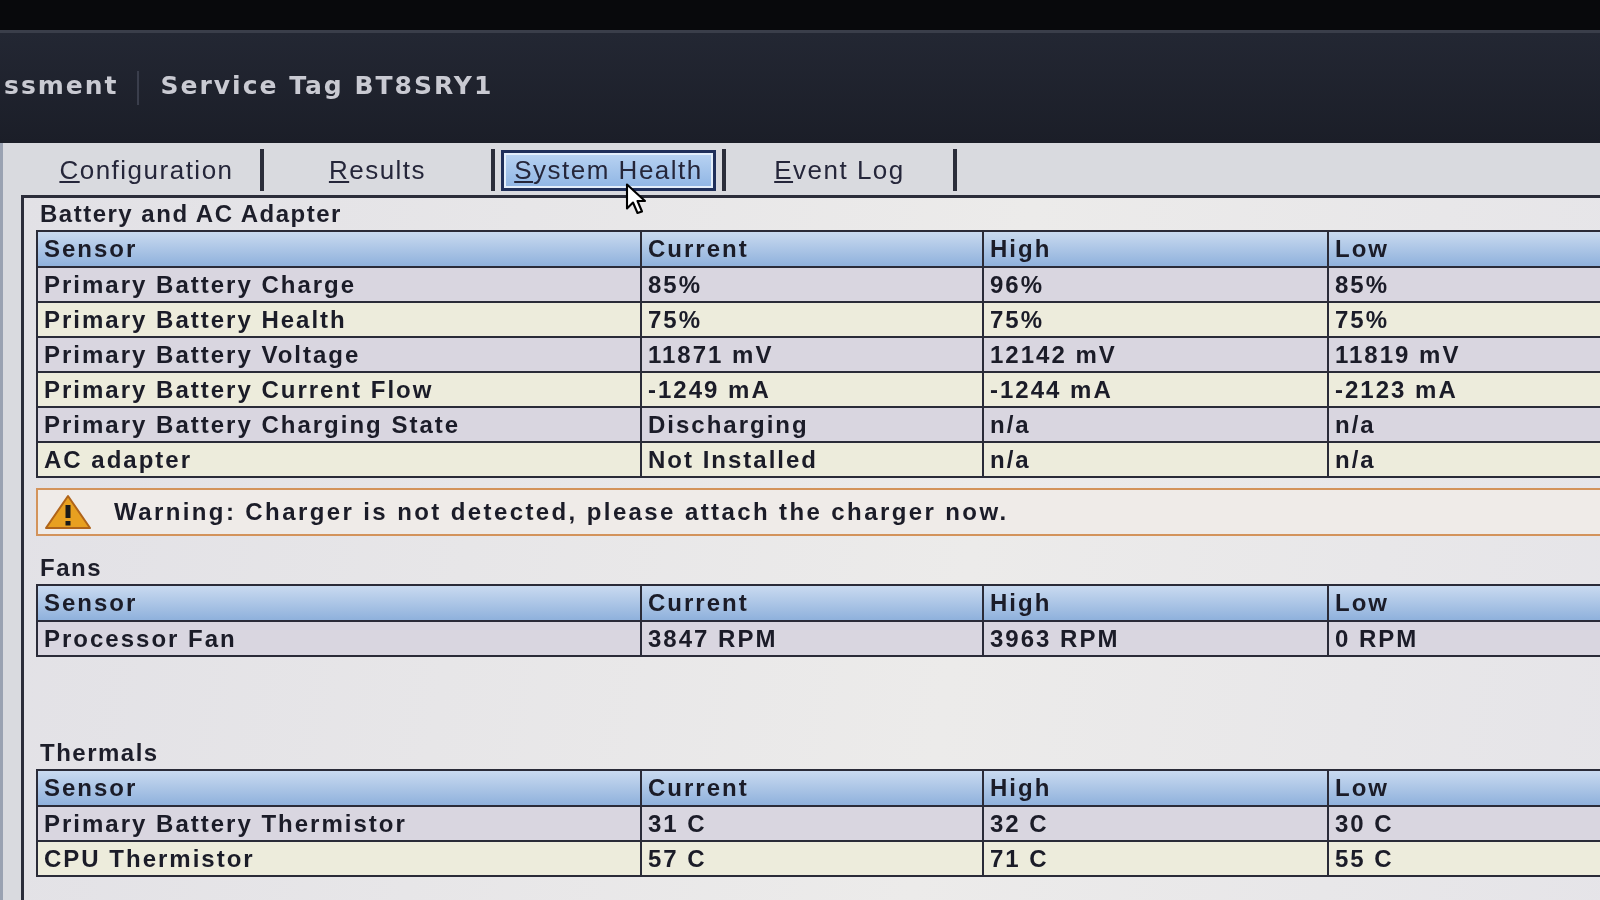 Image resolution: width=1600 pixels, height=900 pixels. I want to click on table-cell: -2123 mA, so click(1464, 390).